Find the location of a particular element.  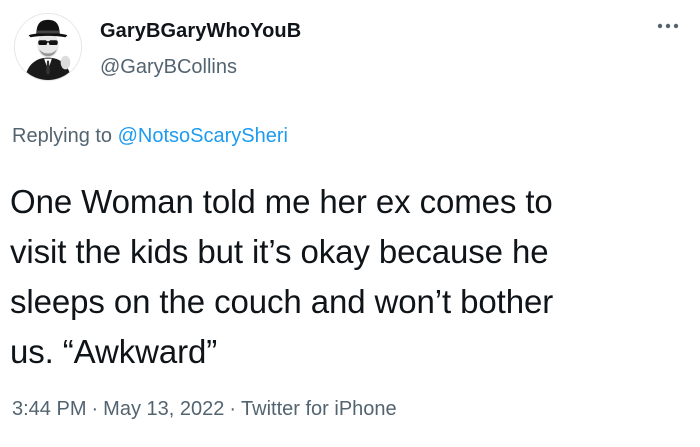

more-options-button is located at coordinates (668, 26).